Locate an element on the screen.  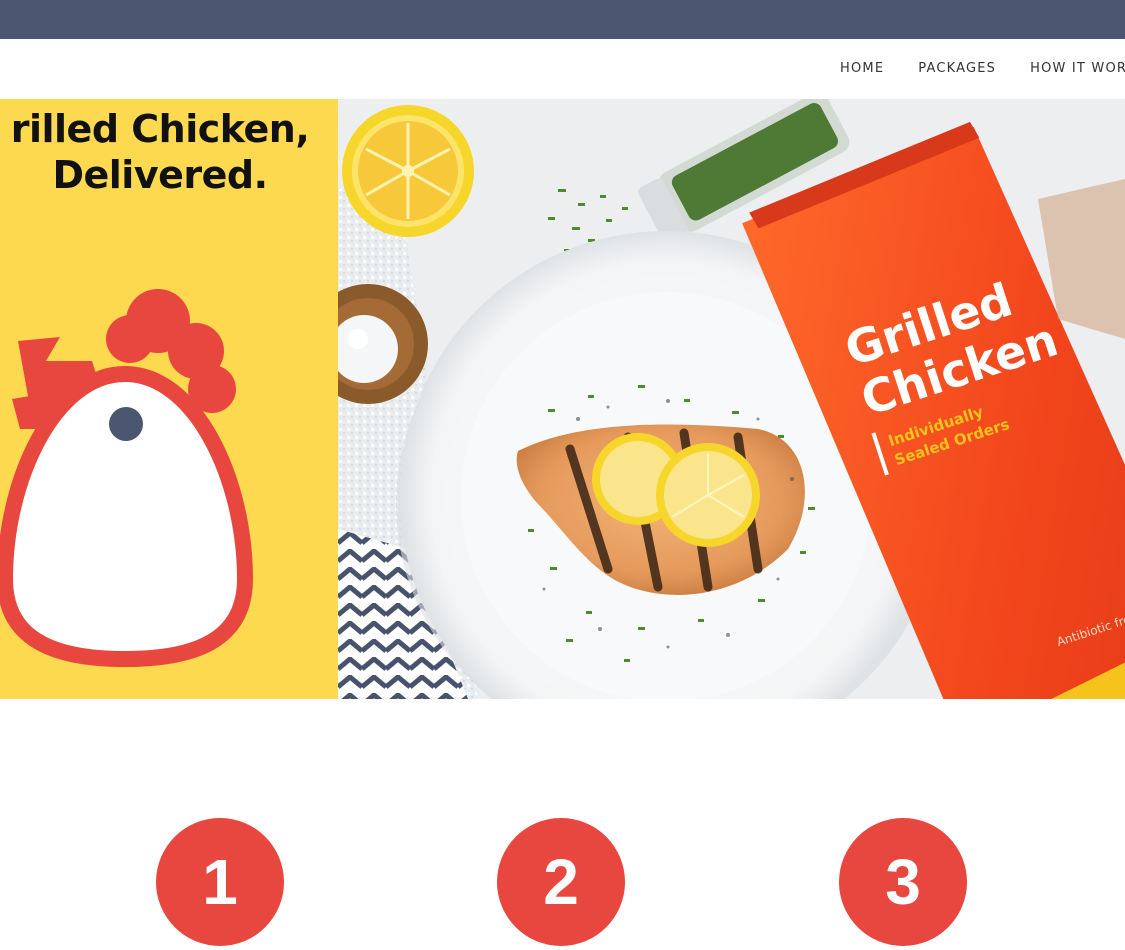
how-it-works-steps: 1 2 3 is located at coordinates (562, 884).